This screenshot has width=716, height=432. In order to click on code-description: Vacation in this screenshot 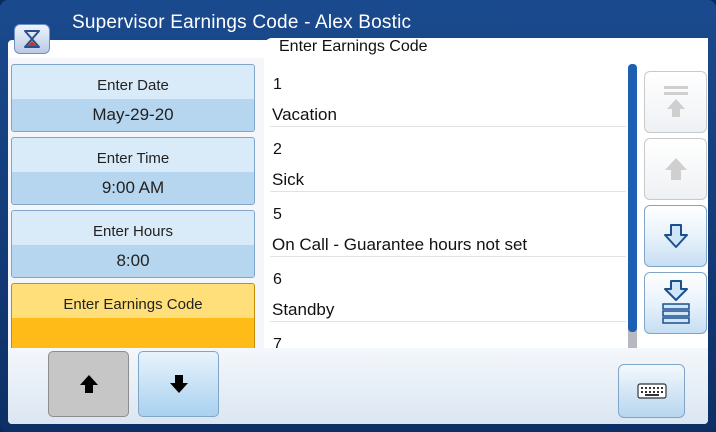, I will do `click(304, 114)`.